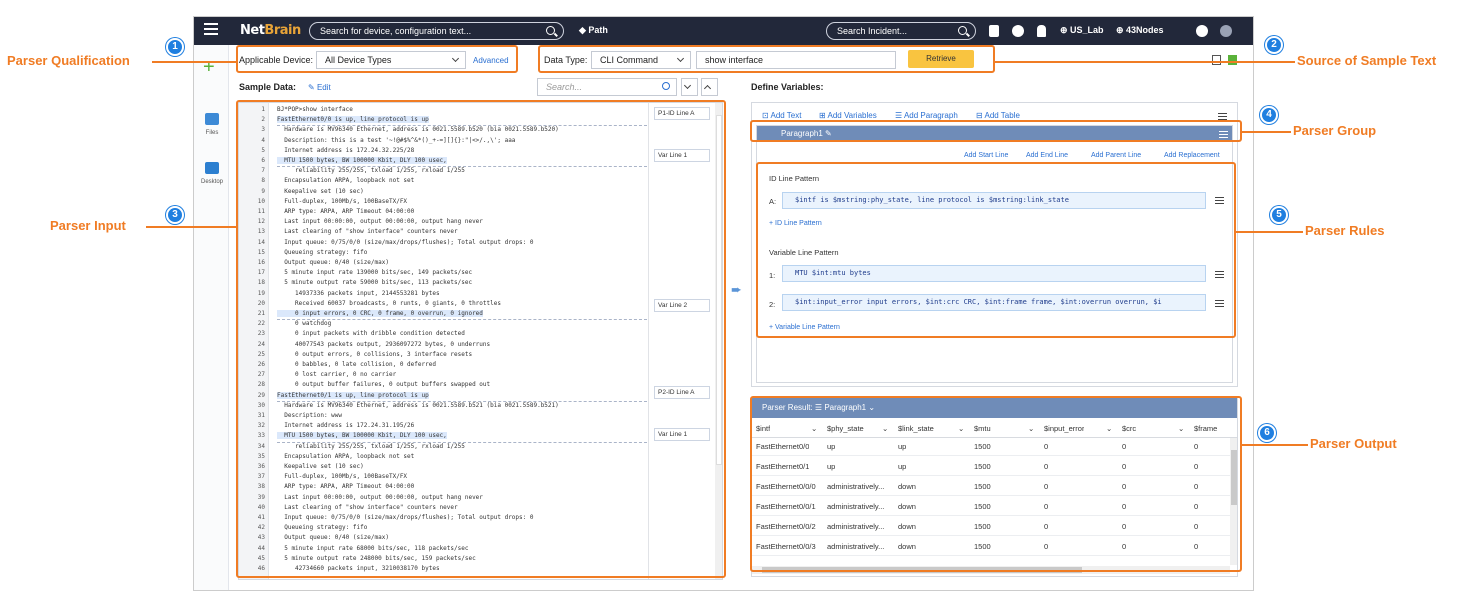 This screenshot has width=1474, height=605. Describe the element at coordinates (1345, 230) in the screenshot. I see `callout-parser-rules: Parser Rules` at that location.